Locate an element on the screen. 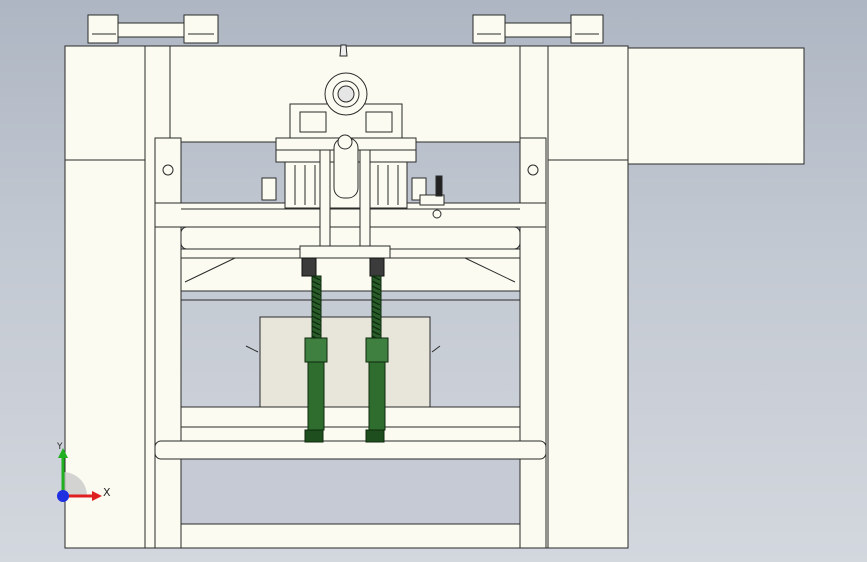 The image size is (867, 562). left-outer-frame is located at coordinates (117, 297).